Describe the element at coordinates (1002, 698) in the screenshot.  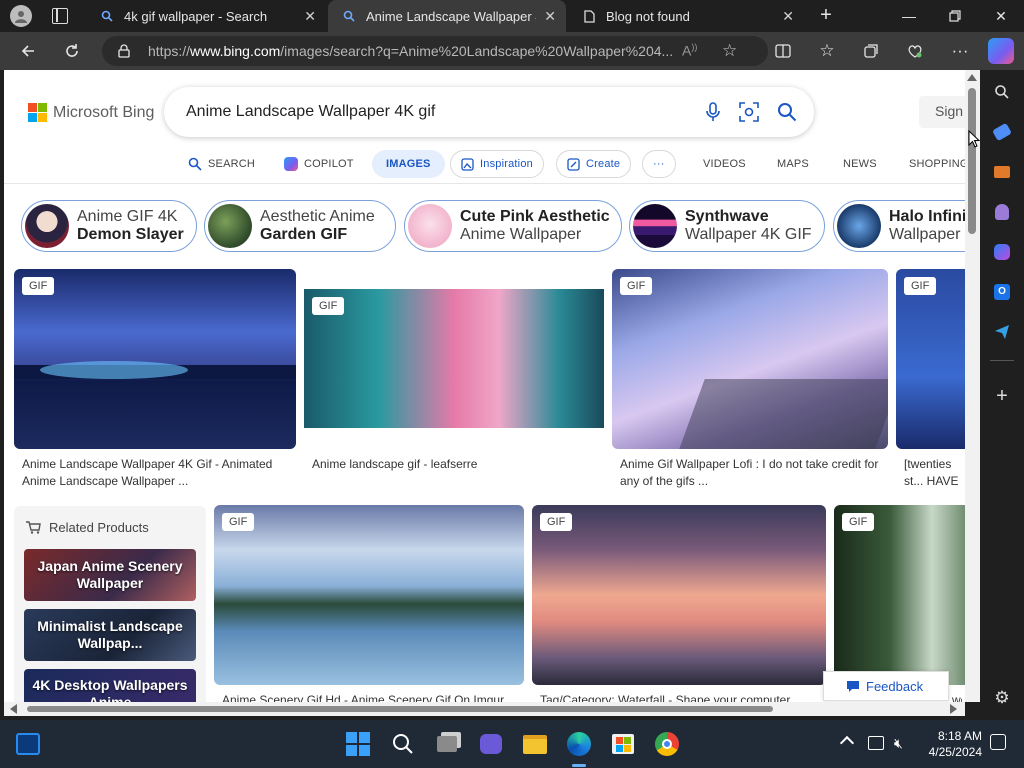
I see `sidebar-settings-icon: ⚙` at that location.